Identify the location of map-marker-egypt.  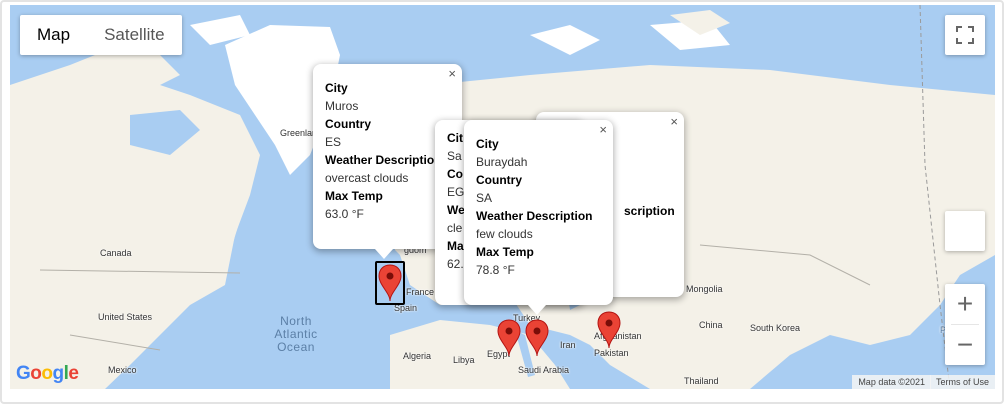
(509, 338).